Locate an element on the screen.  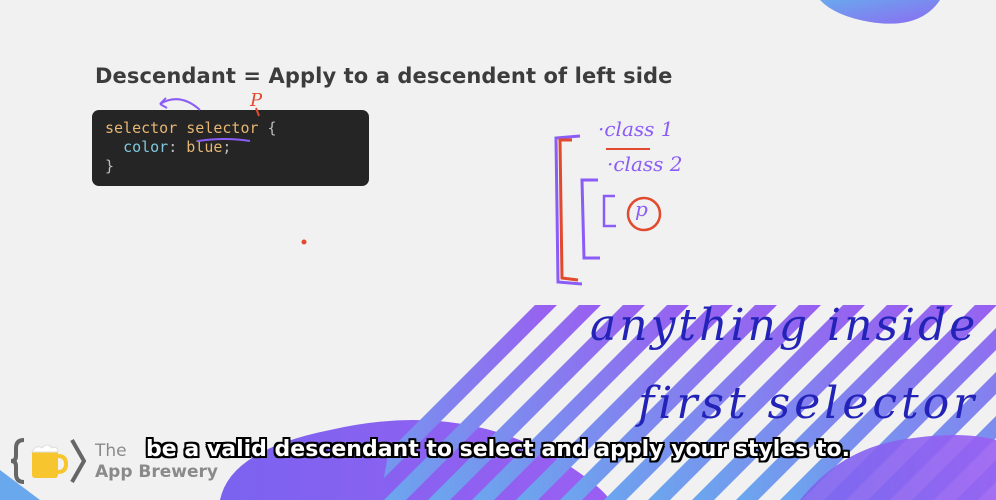
ink-note-line1: anything inside is located at coordinates (784, 325).